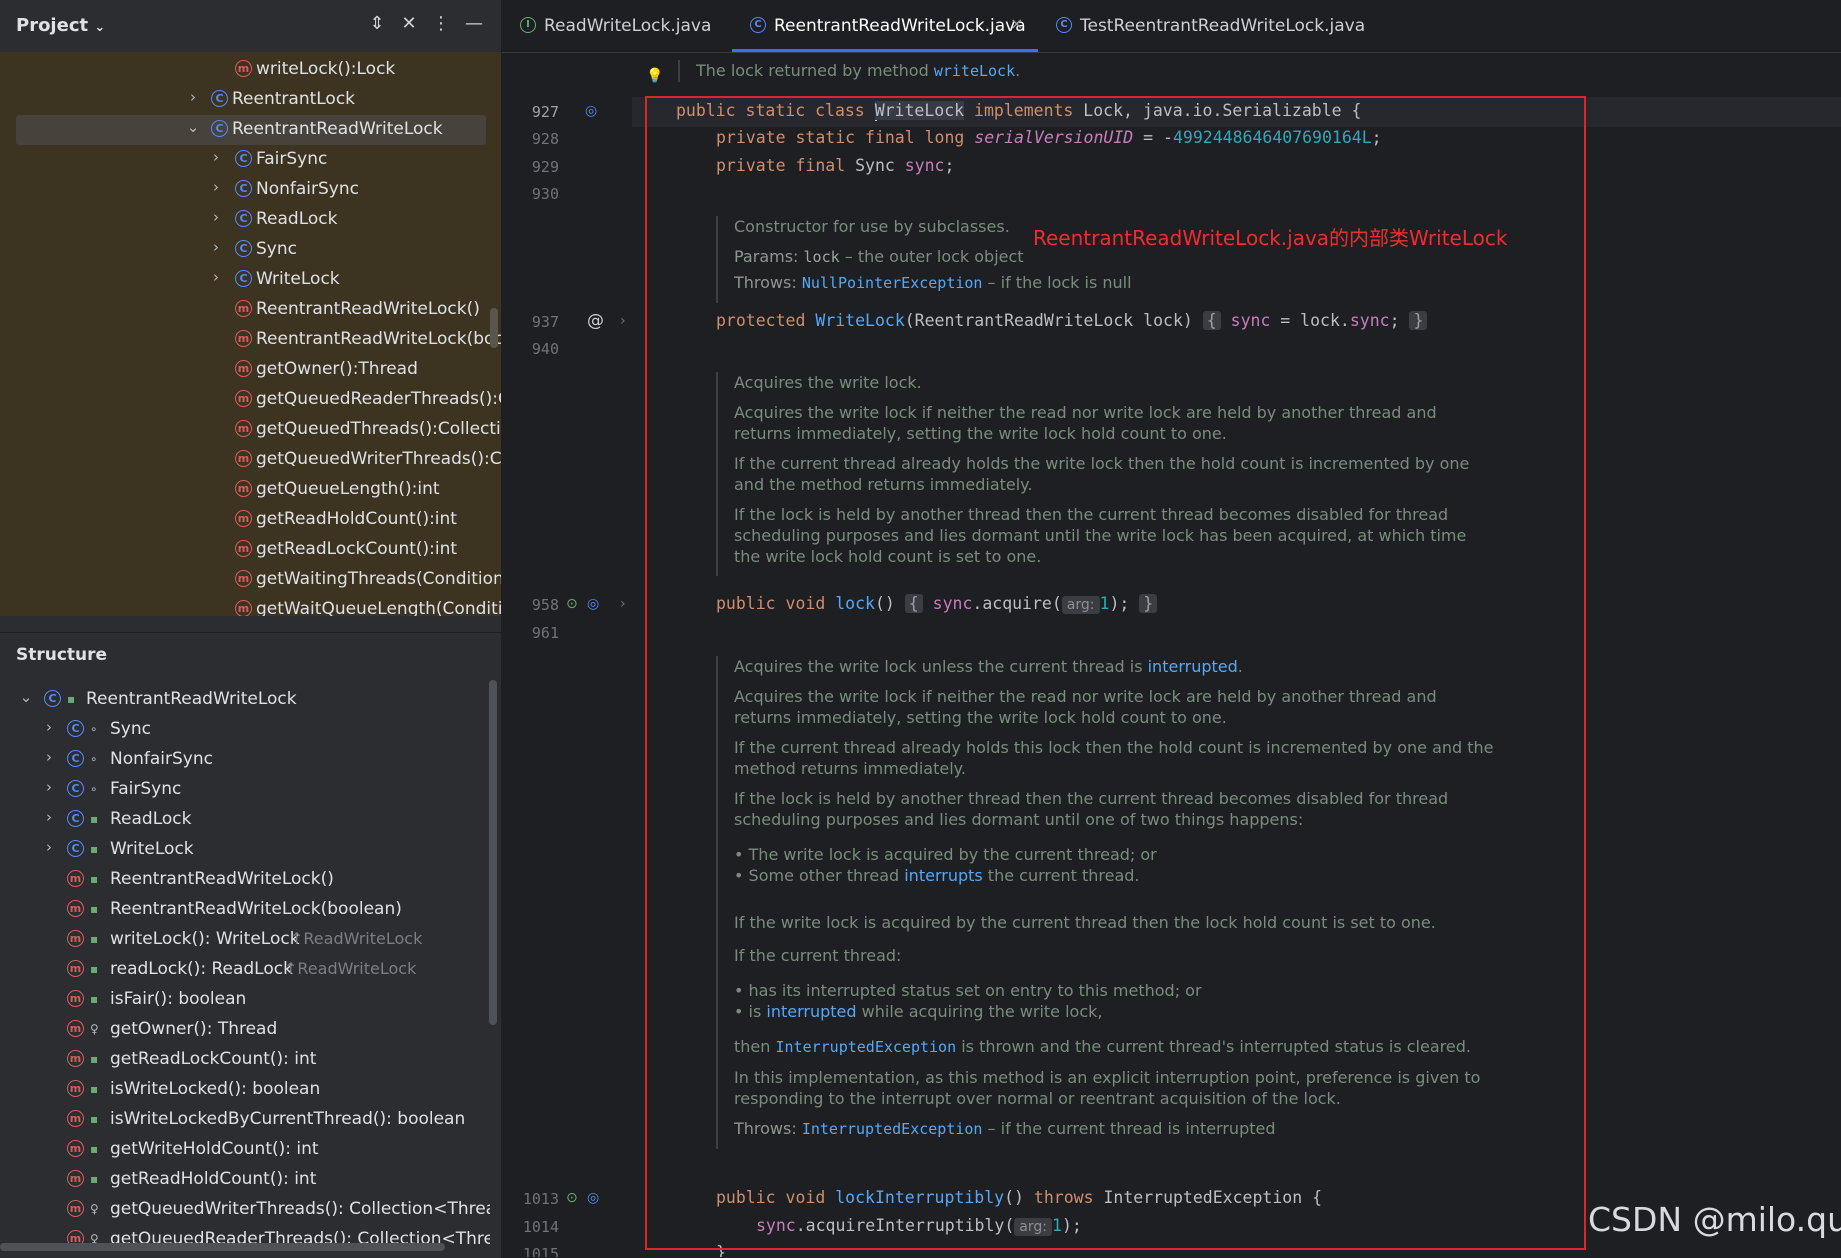  I want to click on close-icon: ×, so click(1016, 23).